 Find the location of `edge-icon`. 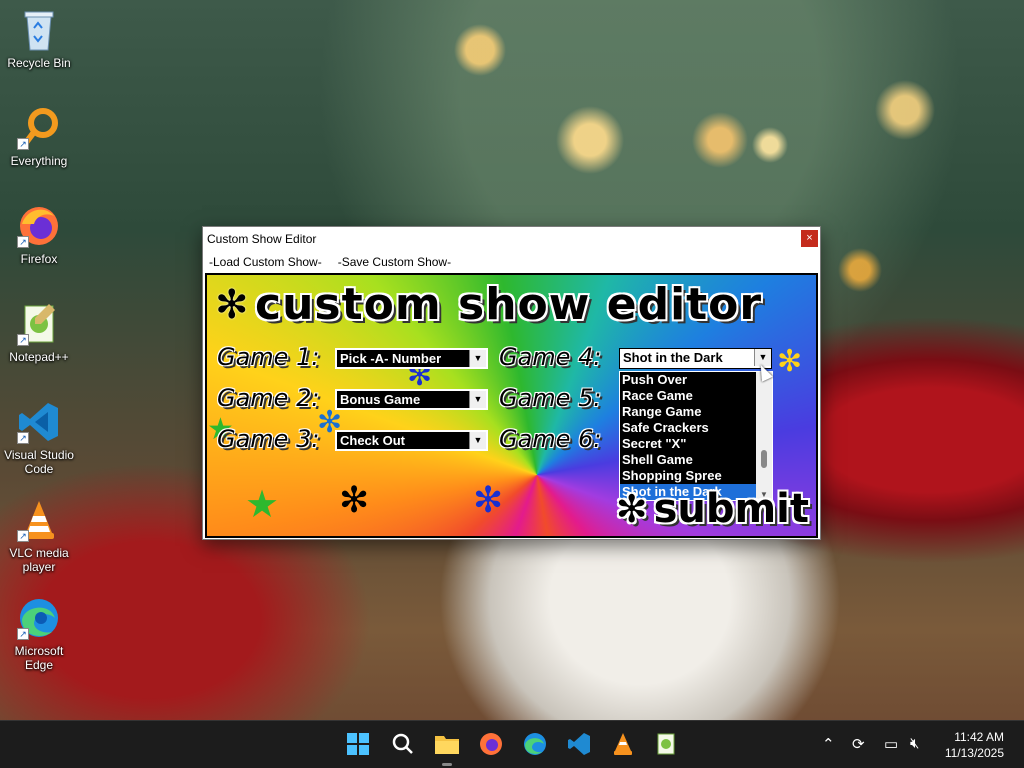

edge-icon is located at coordinates (535, 744).